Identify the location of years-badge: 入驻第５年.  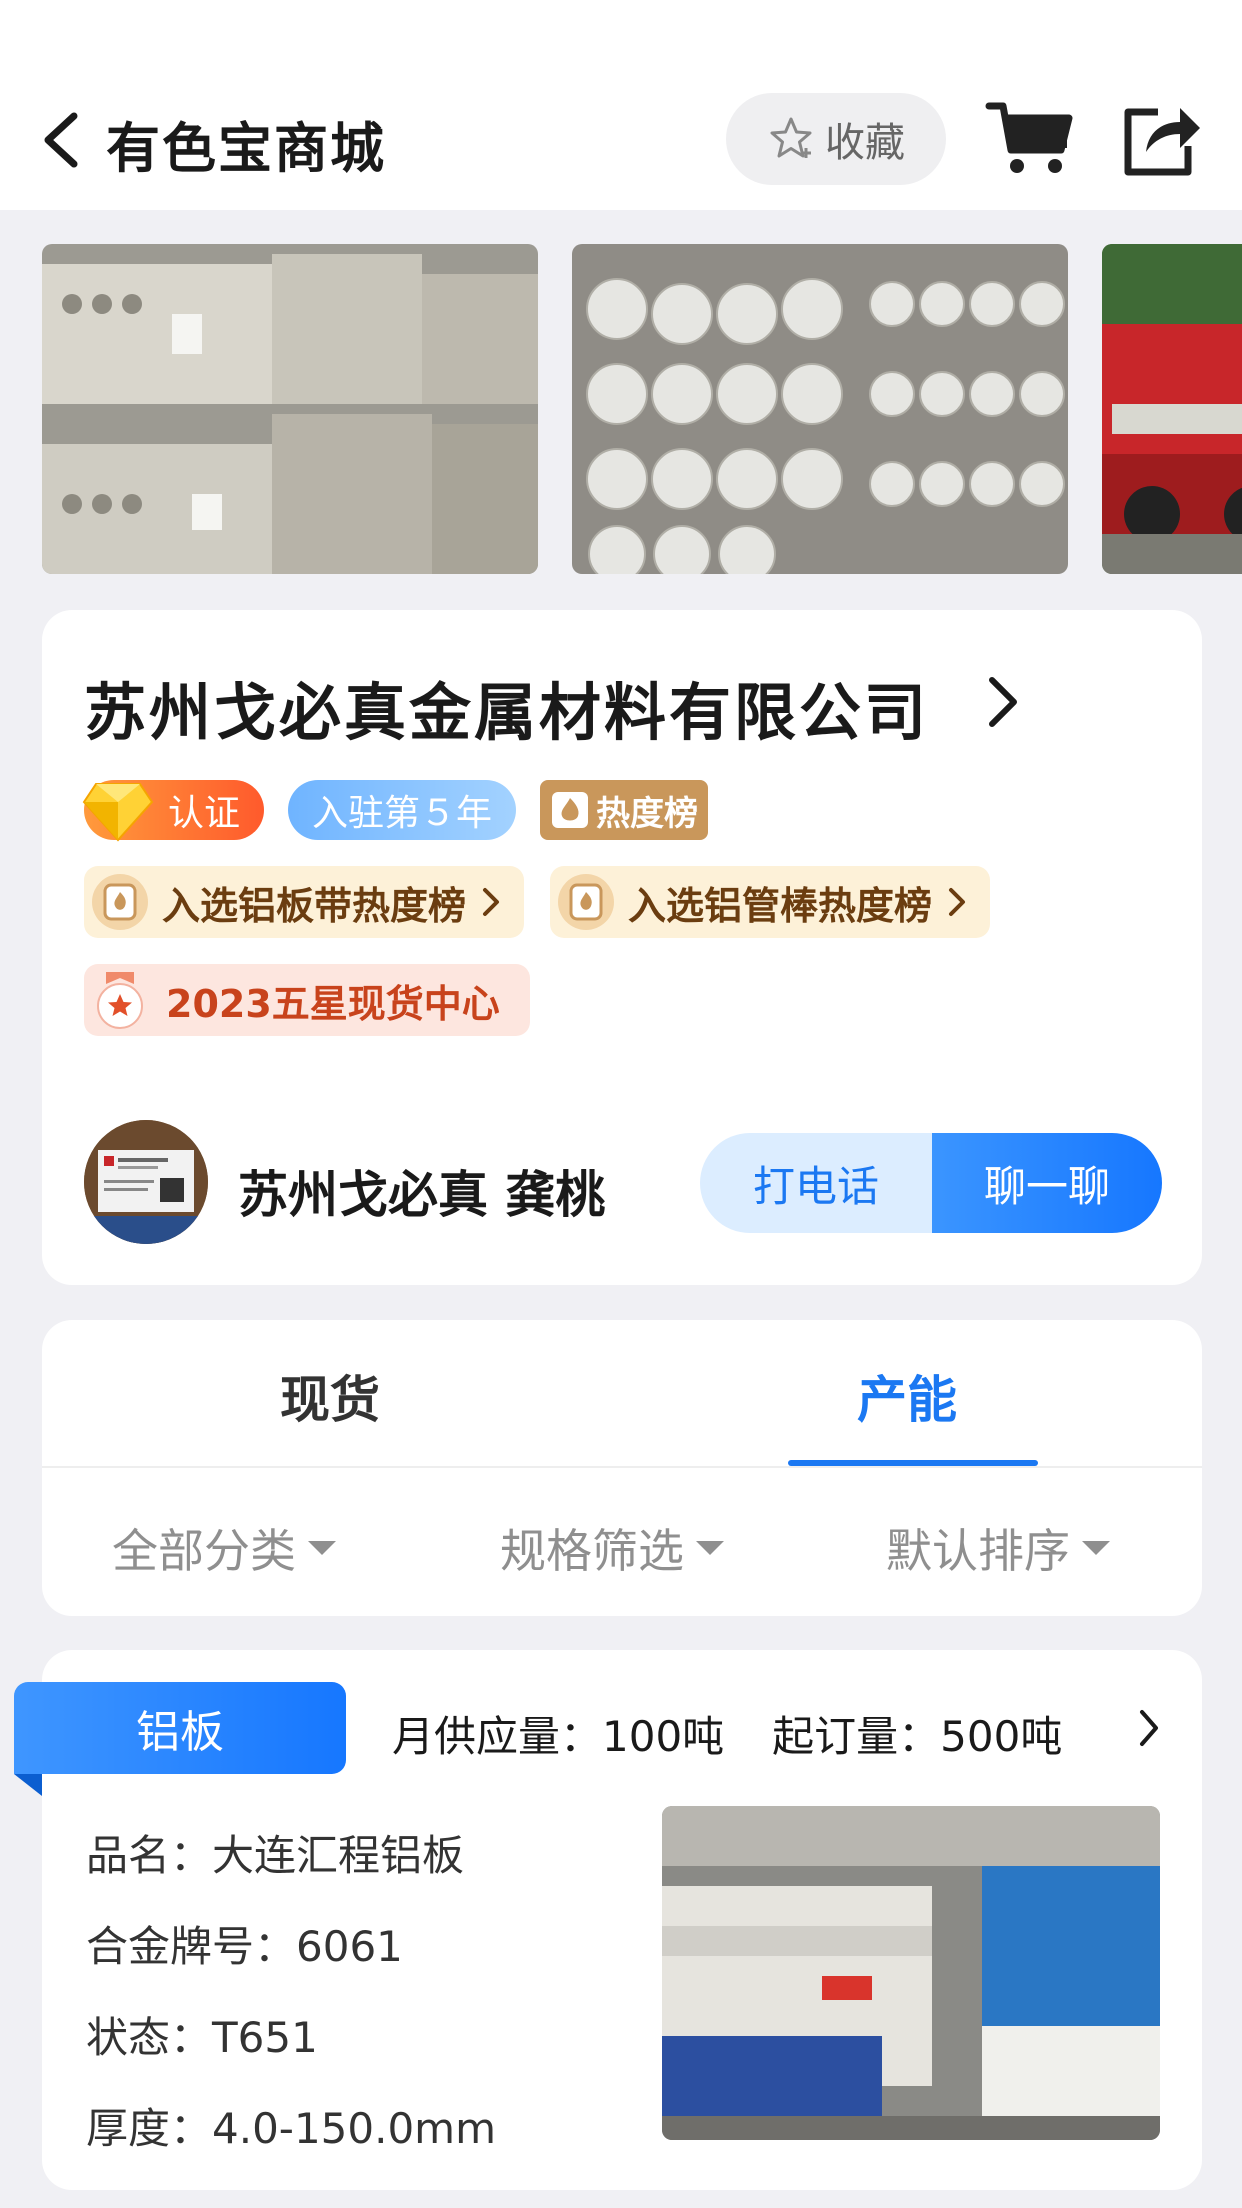
(402, 810).